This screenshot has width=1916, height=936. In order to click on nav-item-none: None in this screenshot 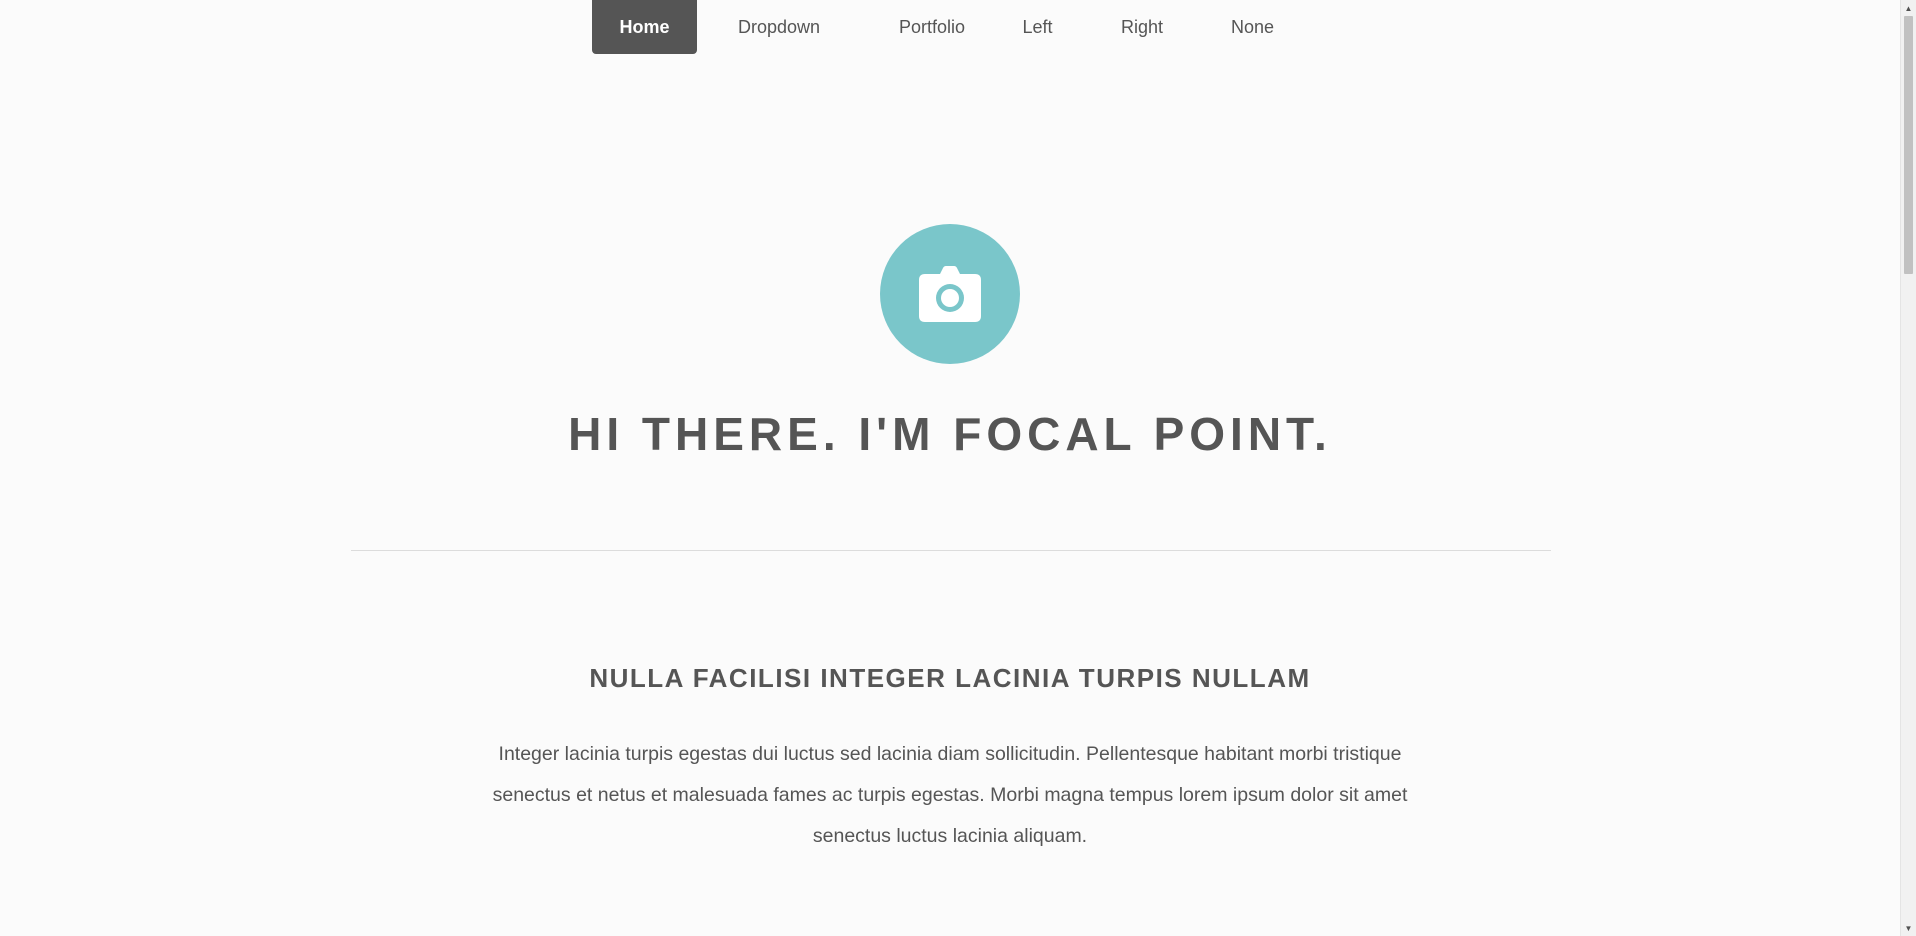, I will do `click(1252, 27)`.